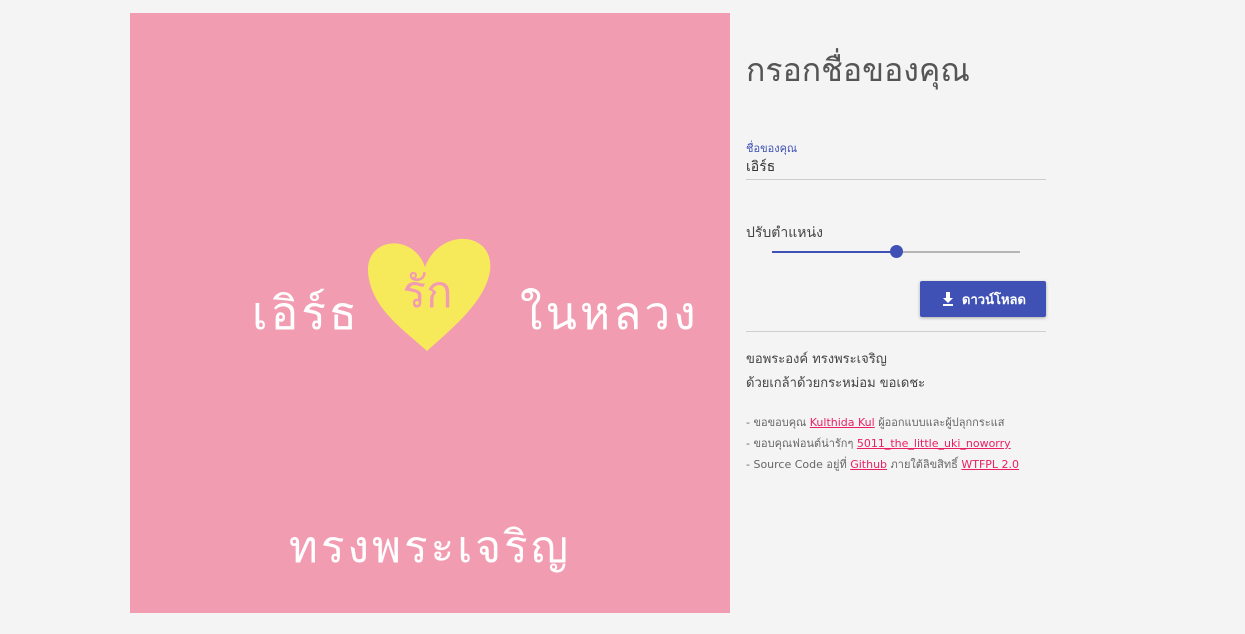  What do you see at coordinates (896, 331) in the screenshot?
I see `divider` at bounding box center [896, 331].